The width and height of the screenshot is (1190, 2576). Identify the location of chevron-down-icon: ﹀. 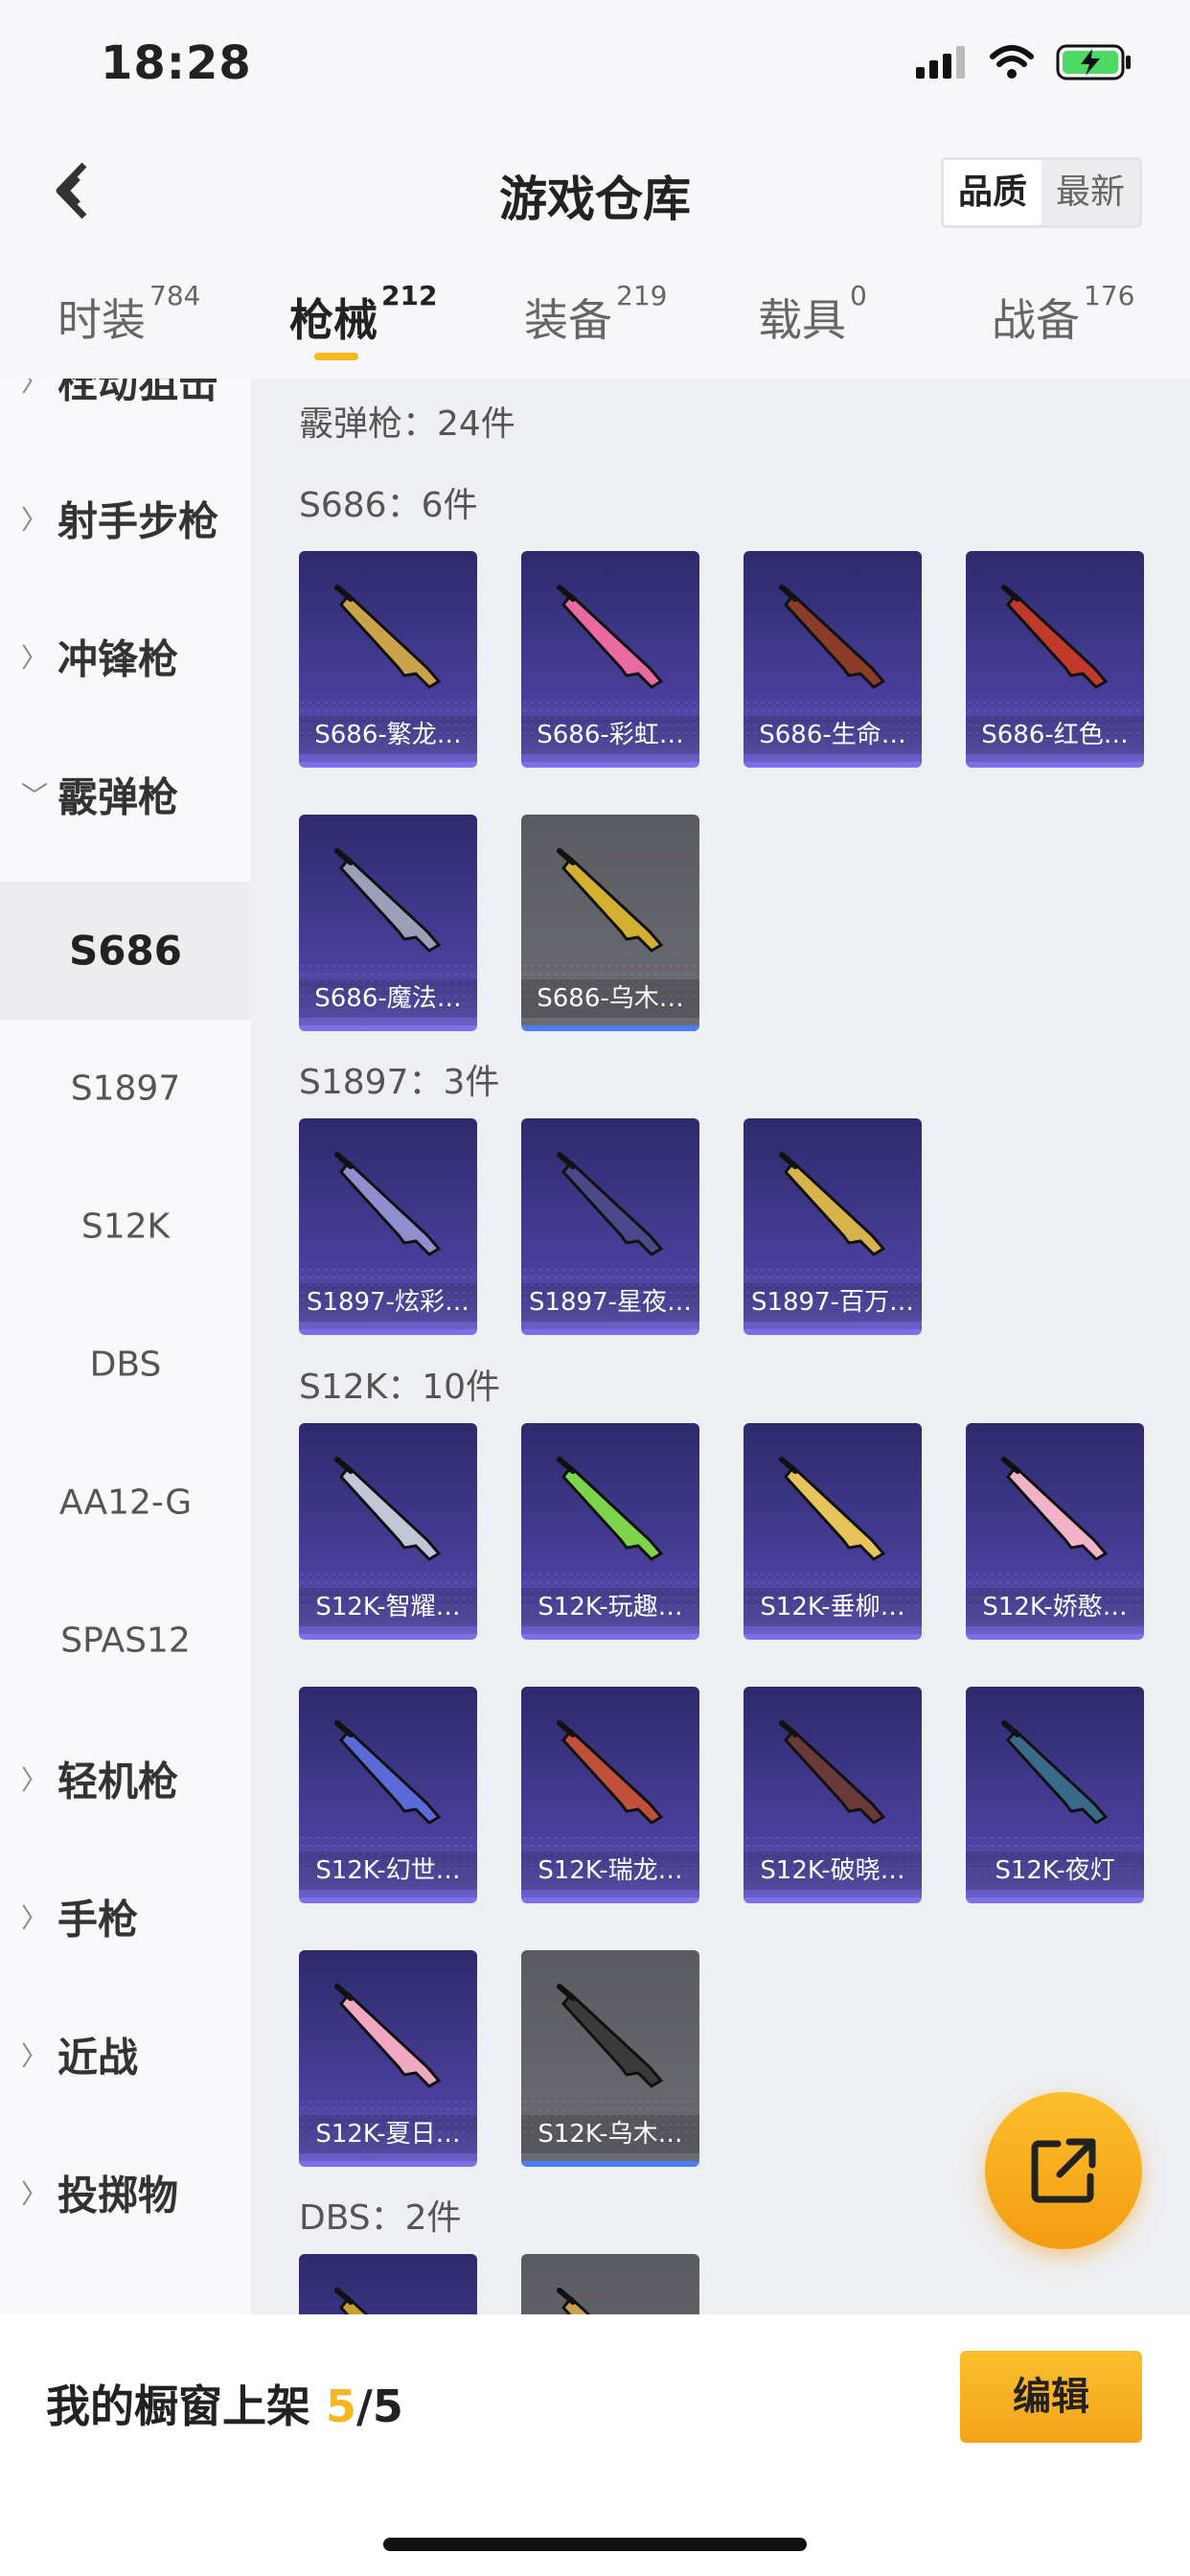
(35, 796).